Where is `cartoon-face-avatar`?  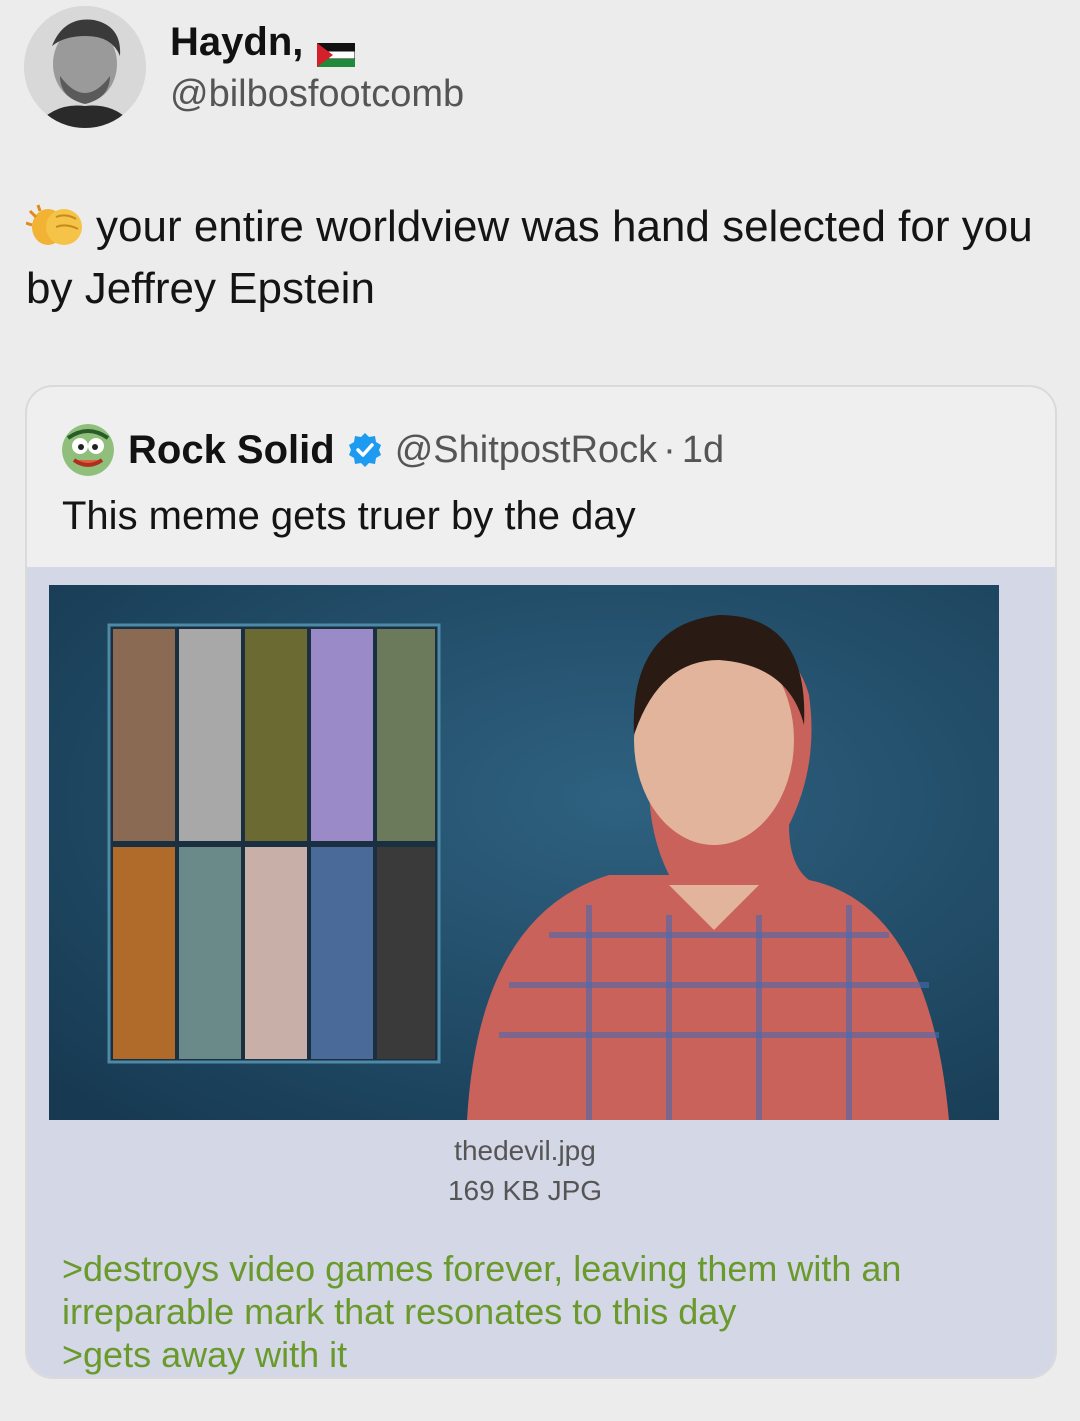
cartoon-face-avatar is located at coordinates (88, 450).